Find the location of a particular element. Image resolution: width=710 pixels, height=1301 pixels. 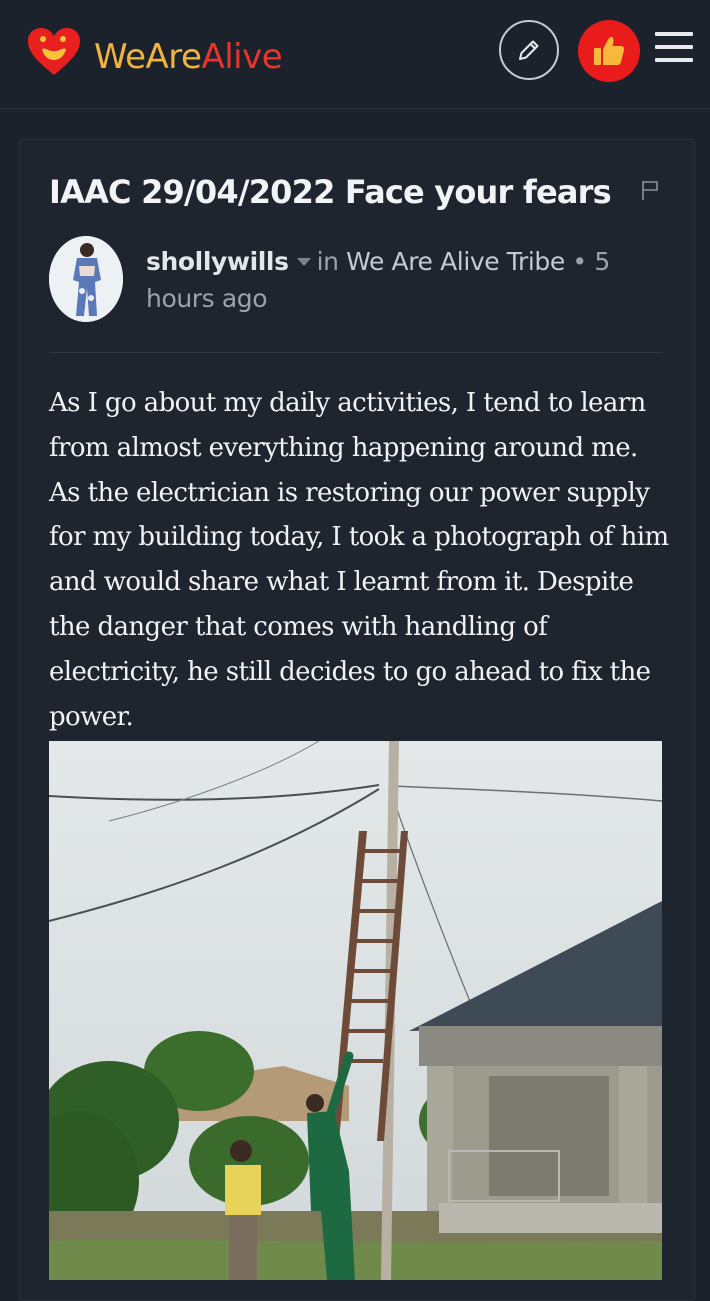

heart-logo-icon is located at coordinates (54, 52).